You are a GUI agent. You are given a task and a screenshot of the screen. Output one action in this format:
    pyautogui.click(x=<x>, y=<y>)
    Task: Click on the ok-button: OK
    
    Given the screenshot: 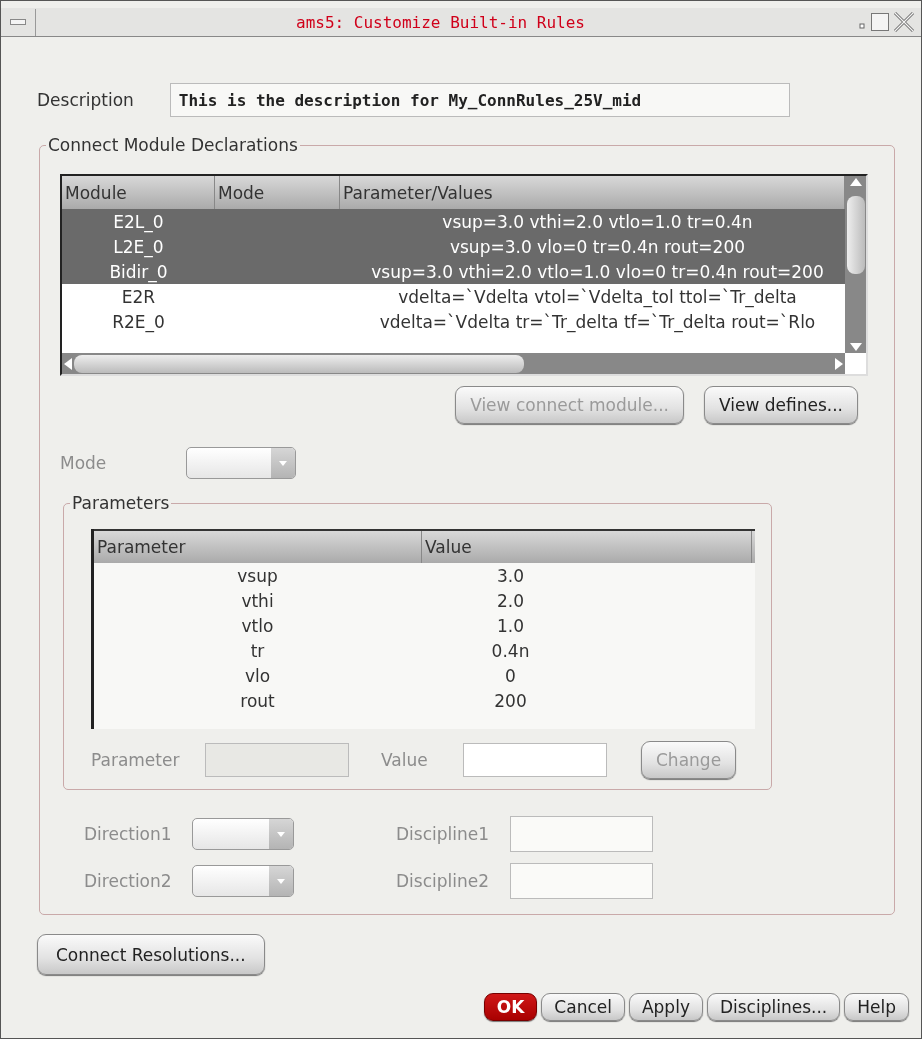 What is the action you would take?
    pyautogui.click(x=510, y=1007)
    